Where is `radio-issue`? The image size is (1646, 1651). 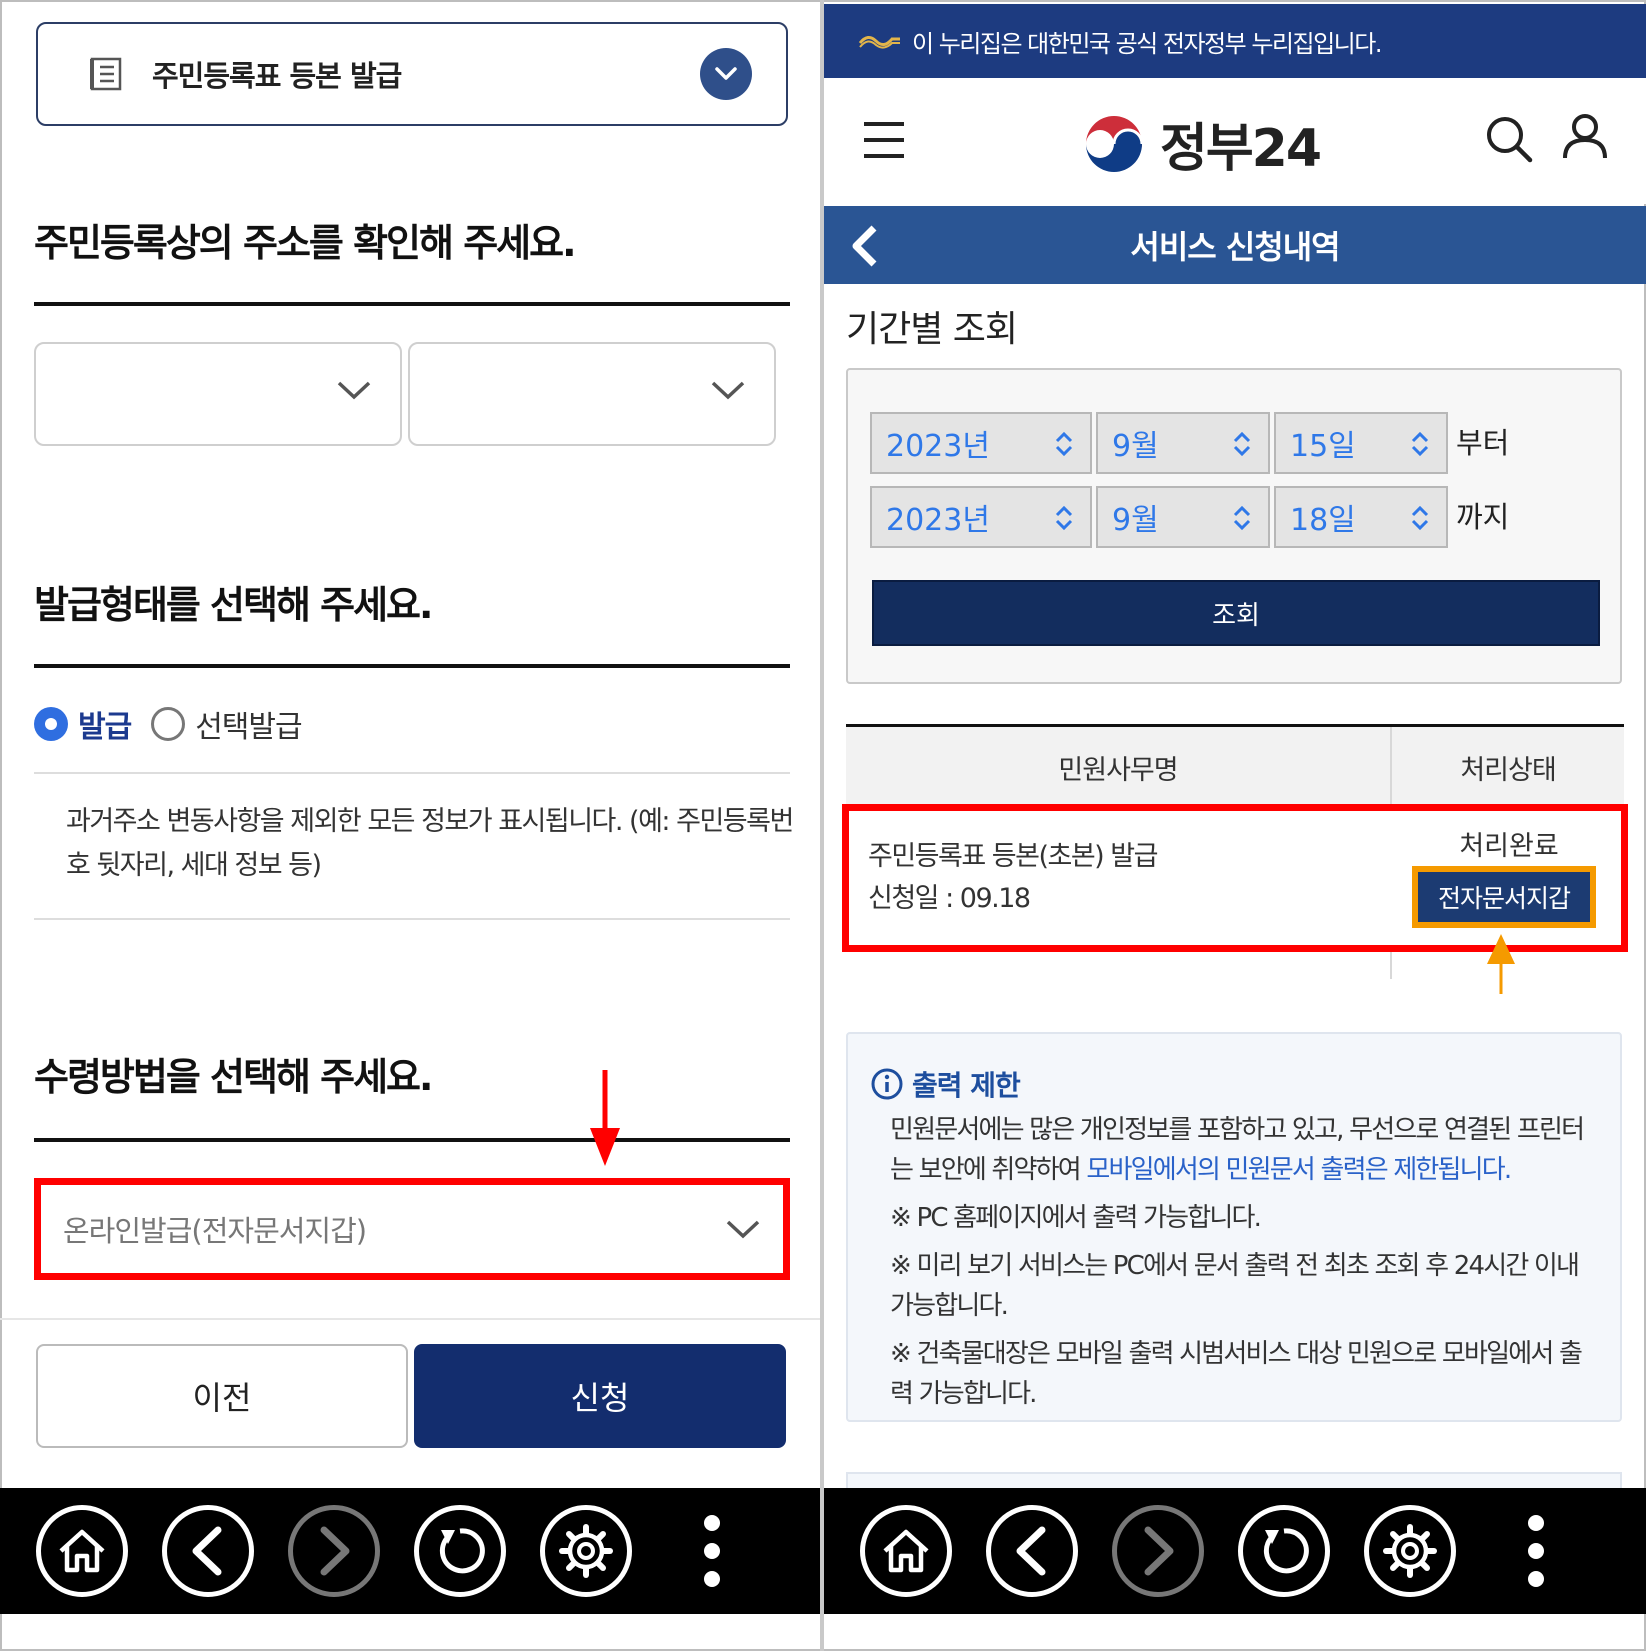 radio-issue is located at coordinates (51, 724).